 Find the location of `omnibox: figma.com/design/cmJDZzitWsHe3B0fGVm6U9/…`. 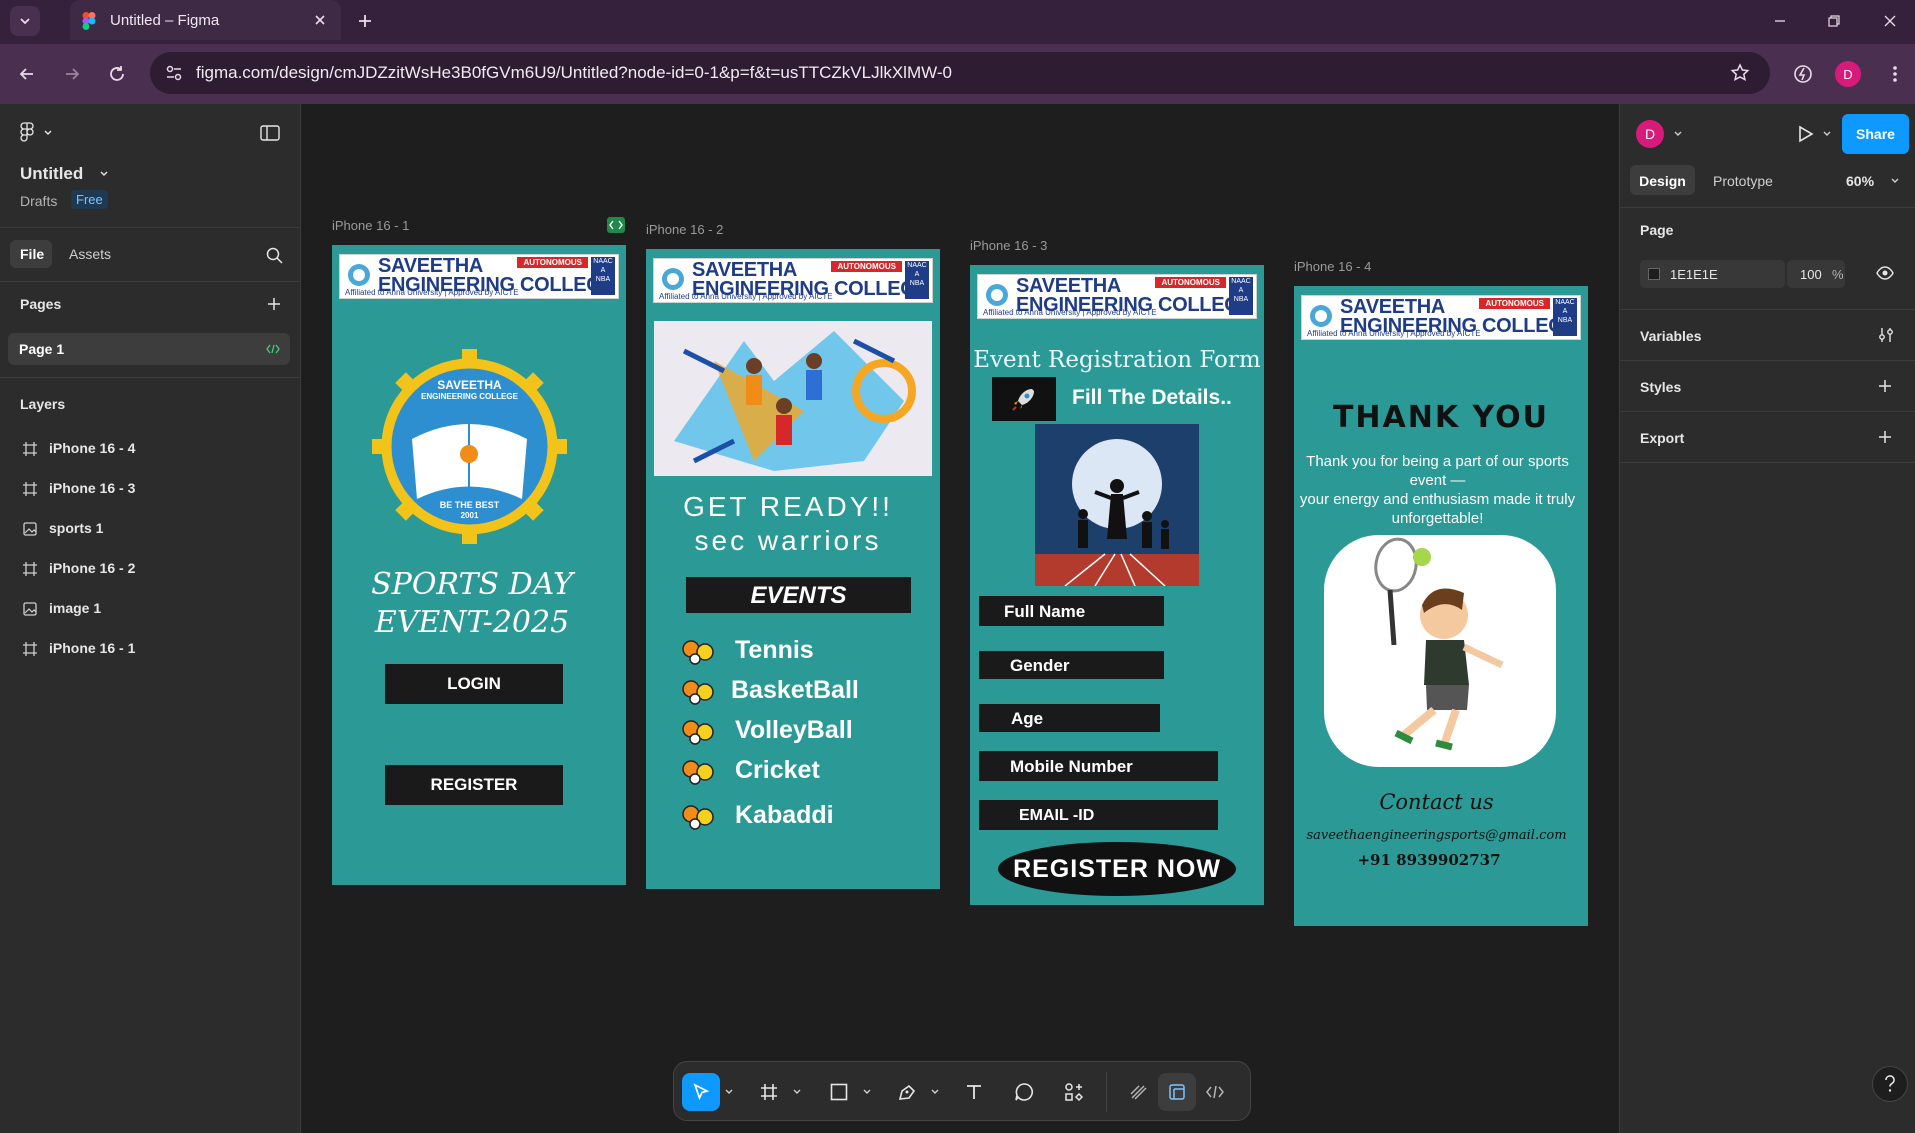

omnibox: figma.com/design/cmJDZzitWsHe3B0fGVm6U9/… is located at coordinates (960, 73).